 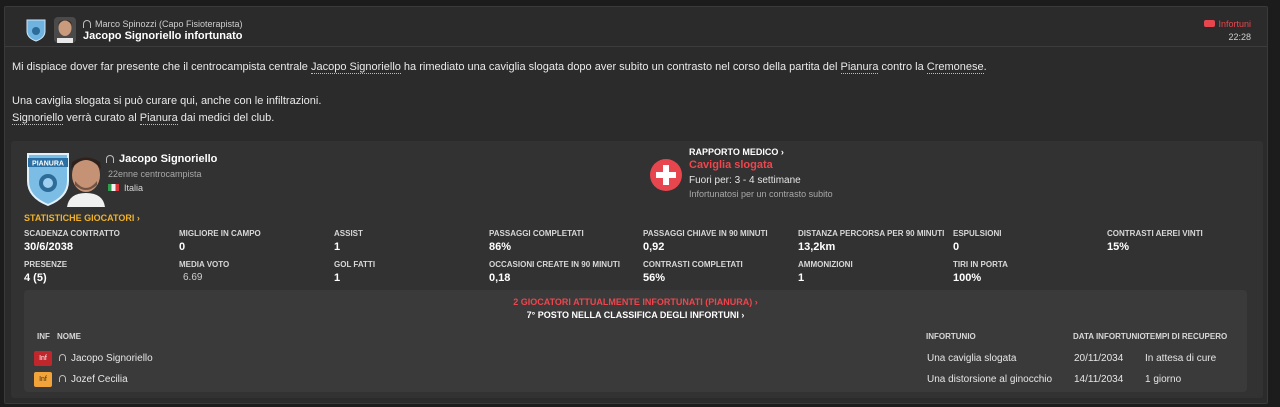 I want to click on stat-yellow-cards: AMMONIZIONI 1, so click(x=825, y=272).